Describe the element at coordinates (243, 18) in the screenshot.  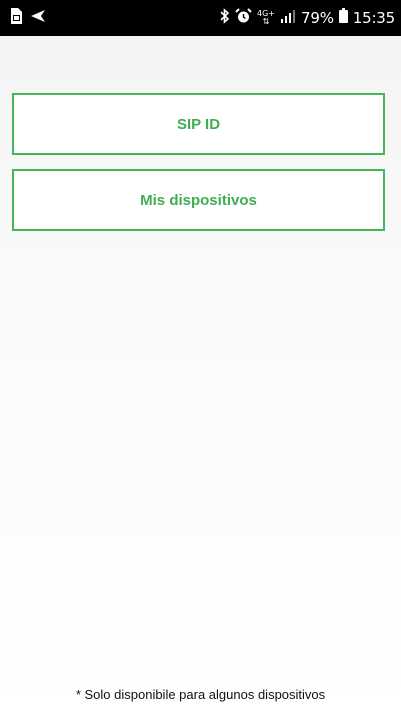
I see `alarm-icon` at that location.